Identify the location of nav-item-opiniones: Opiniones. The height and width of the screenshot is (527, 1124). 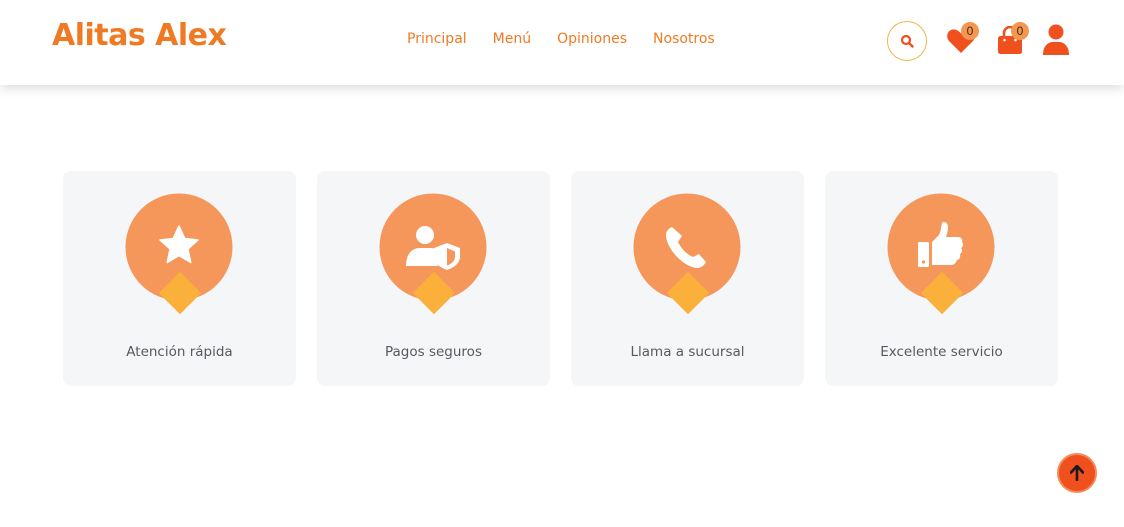
(592, 39).